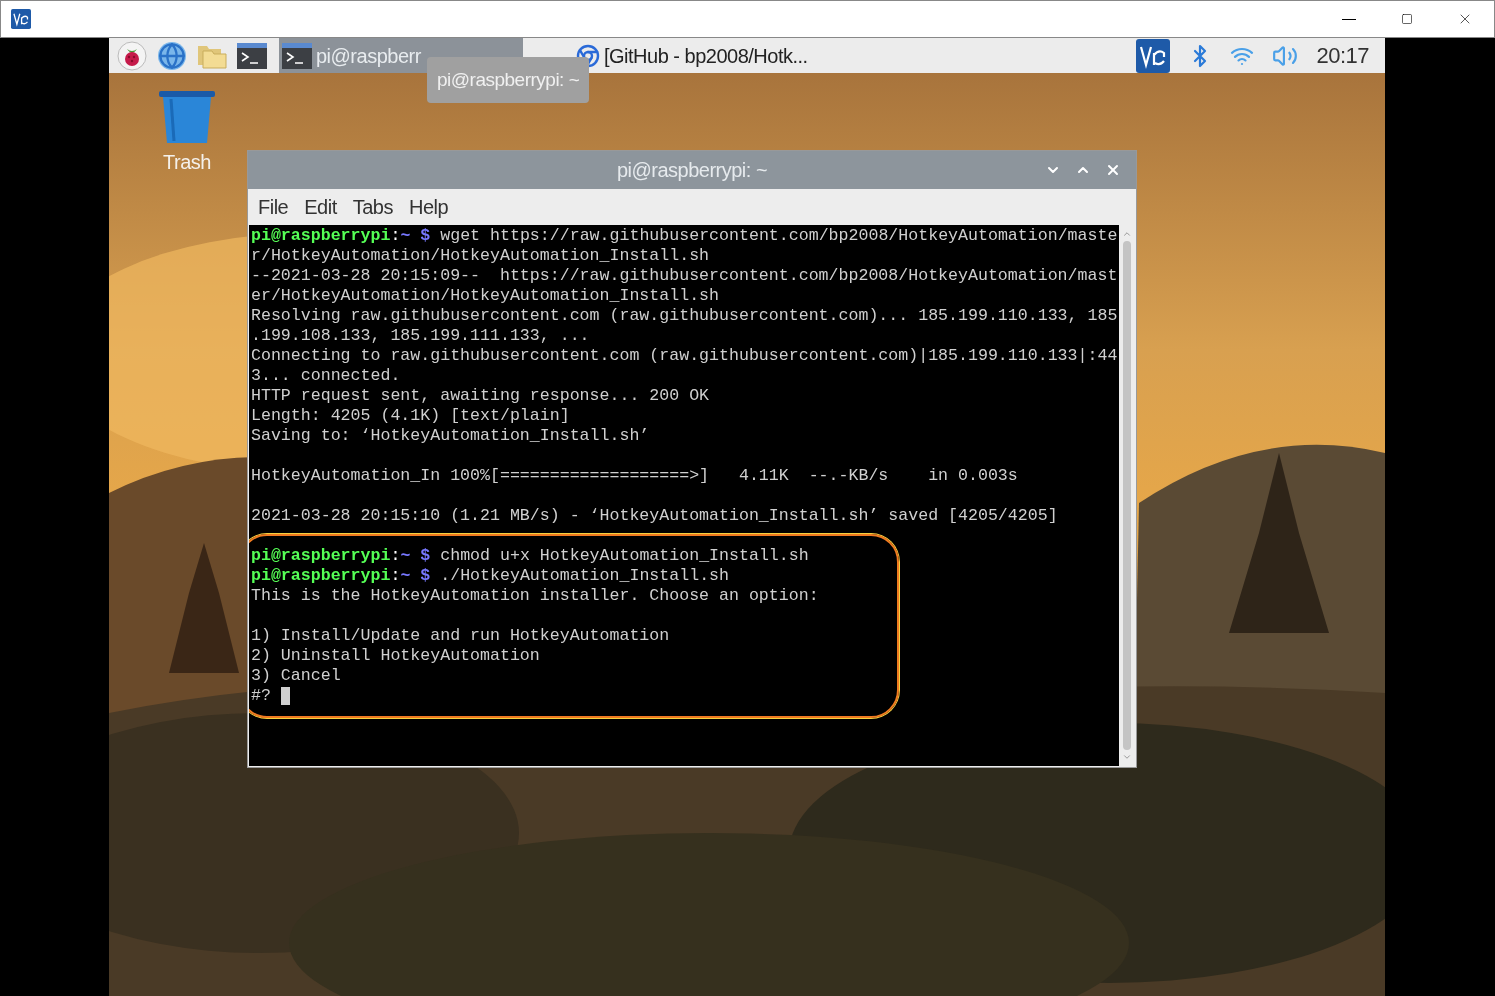 This screenshot has width=1495, height=996. What do you see at coordinates (481, 256) in the screenshot?
I see `output-line: r/HotkeyAutomation/HotkeyAutomation_Install.sh` at bounding box center [481, 256].